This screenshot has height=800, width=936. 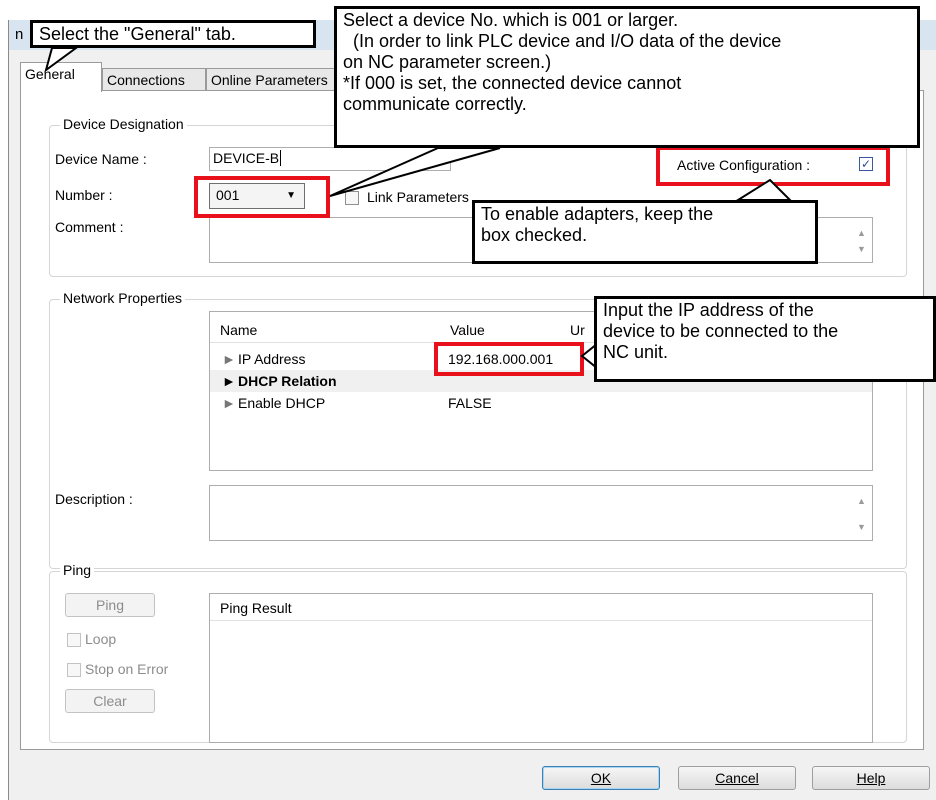 What do you see at coordinates (123, 124) in the screenshot?
I see `device-designation-legend: Device Designation` at bounding box center [123, 124].